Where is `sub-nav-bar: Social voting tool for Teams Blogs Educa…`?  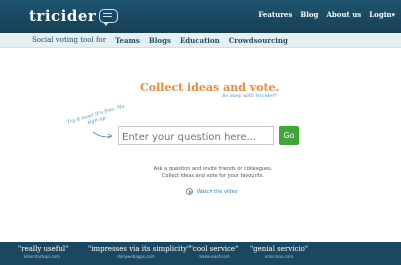
sub-nav-bar: Social voting tool for Teams Blogs Educa… is located at coordinates (200, 40).